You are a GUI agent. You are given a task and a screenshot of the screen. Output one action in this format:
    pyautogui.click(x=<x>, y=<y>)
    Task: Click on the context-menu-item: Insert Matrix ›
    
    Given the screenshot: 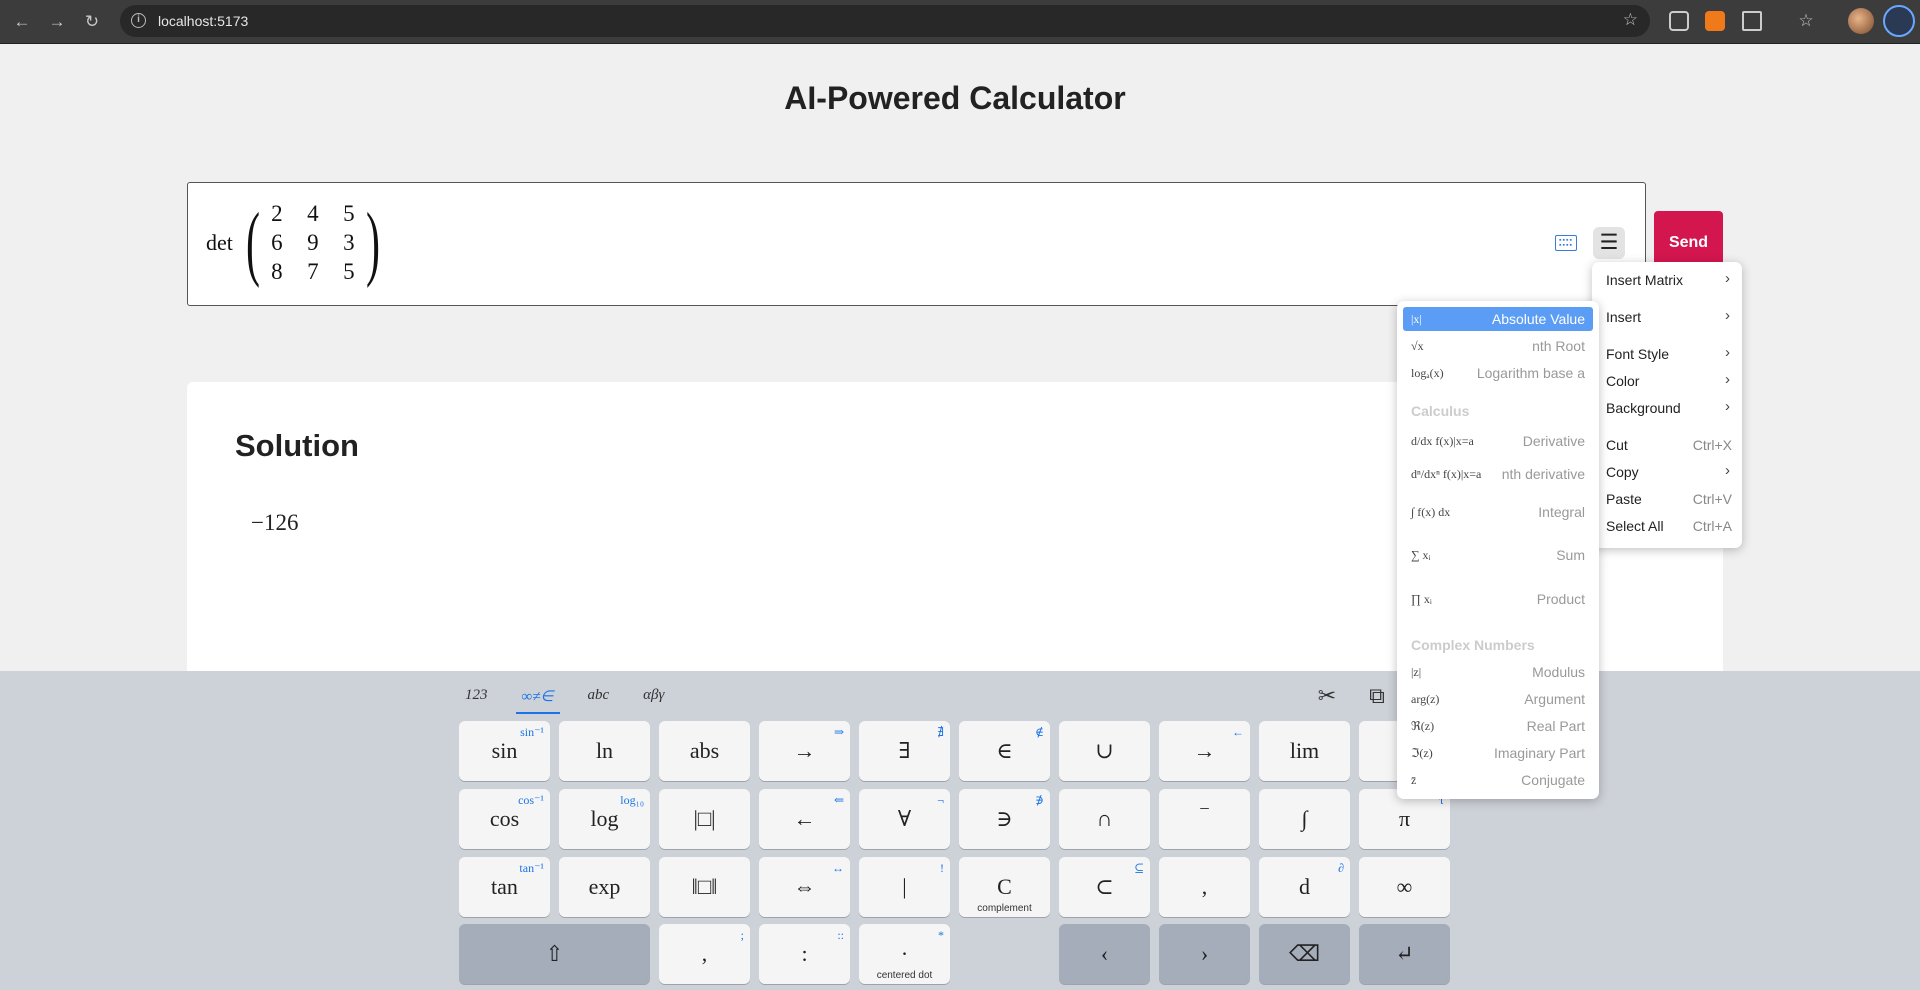 What is the action you would take?
    pyautogui.click(x=1669, y=282)
    